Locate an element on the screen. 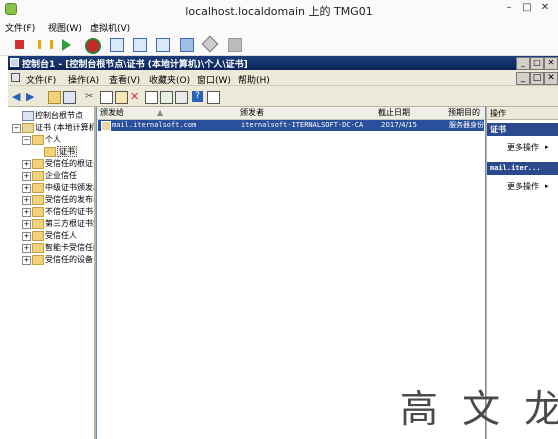 This screenshot has height=439, width=558. close-button: ✕ is located at coordinates (545, 7).